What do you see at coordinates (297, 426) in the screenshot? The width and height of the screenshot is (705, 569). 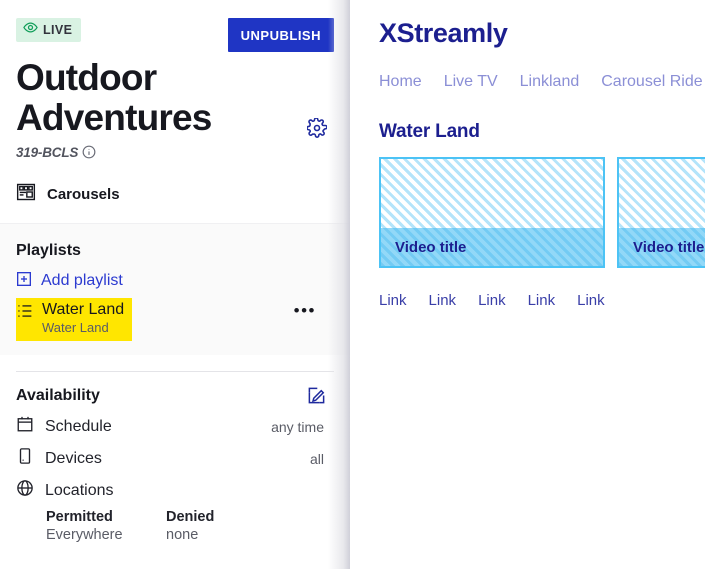 I see `availability-value-schedule: any time` at bounding box center [297, 426].